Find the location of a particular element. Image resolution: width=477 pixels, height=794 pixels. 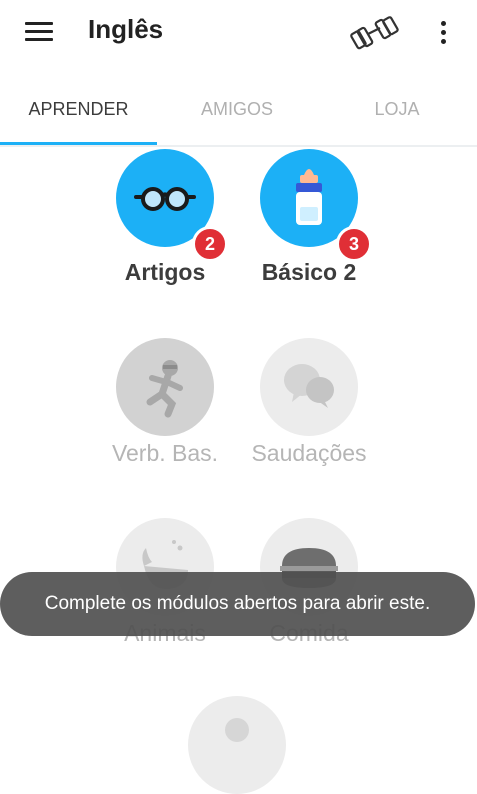

skill-label: Básico 2 is located at coordinates (309, 272).